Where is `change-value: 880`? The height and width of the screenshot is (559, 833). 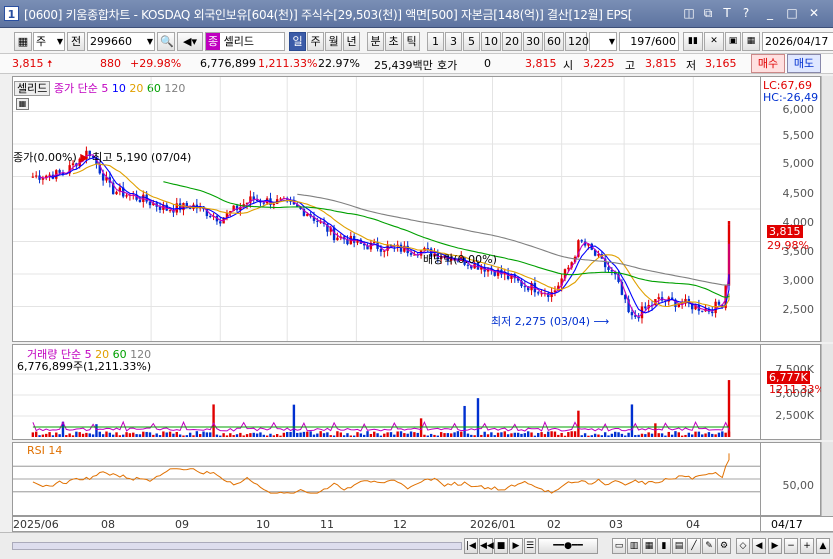
change-value: 880 is located at coordinates (110, 63).